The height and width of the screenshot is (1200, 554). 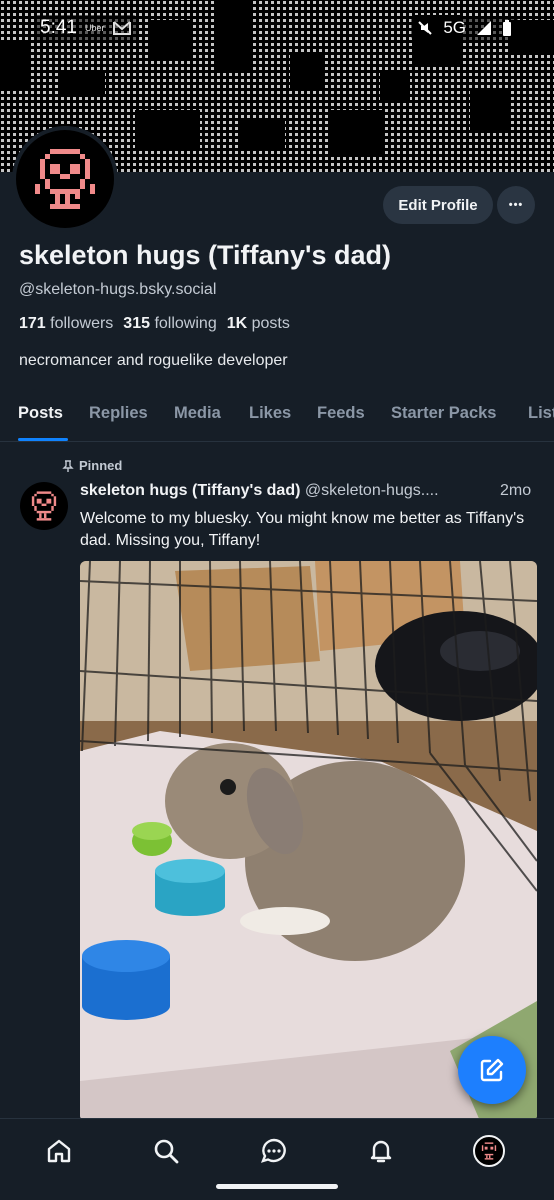 I want to click on chat-icon, so click(x=273, y=1150).